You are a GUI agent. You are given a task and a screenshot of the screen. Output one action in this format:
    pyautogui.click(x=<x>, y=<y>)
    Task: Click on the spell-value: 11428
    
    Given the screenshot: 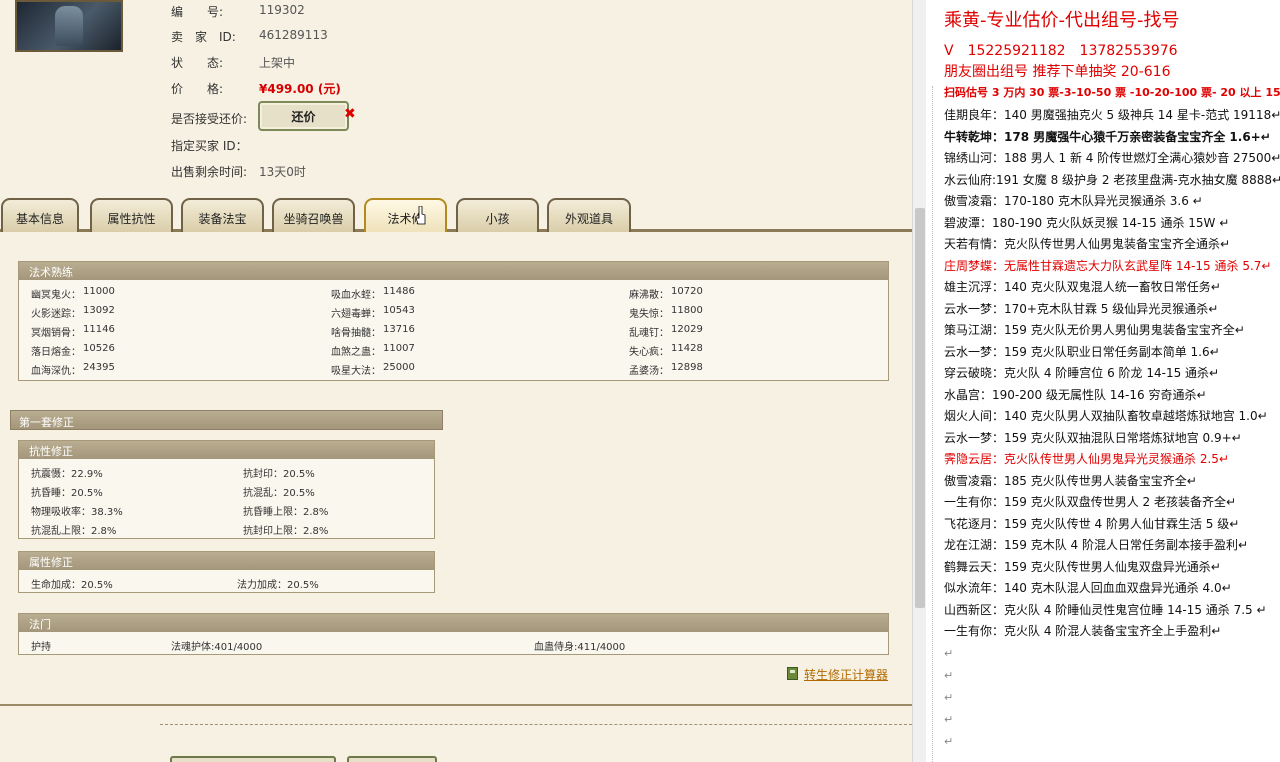 What is the action you would take?
    pyautogui.click(x=687, y=348)
    